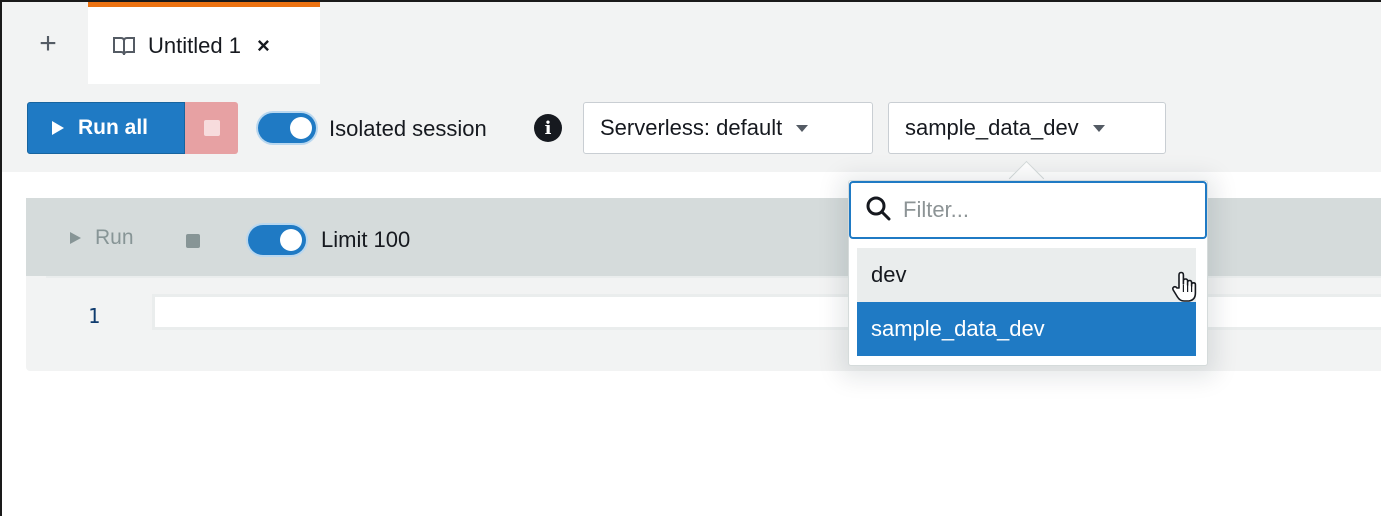 The height and width of the screenshot is (516, 1383). Describe the element at coordinates (287, 128) in the screenshot. I see `isolated-session-toggle` at that location.